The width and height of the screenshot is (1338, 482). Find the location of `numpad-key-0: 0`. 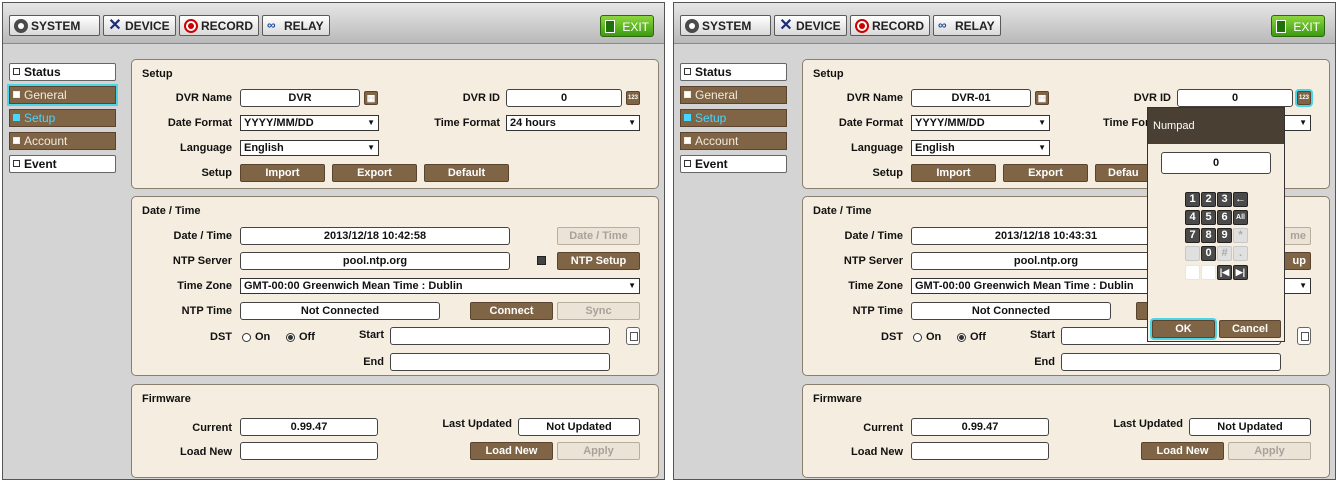

numpad-key-0: 0 is located at coordinates (1208, 253).